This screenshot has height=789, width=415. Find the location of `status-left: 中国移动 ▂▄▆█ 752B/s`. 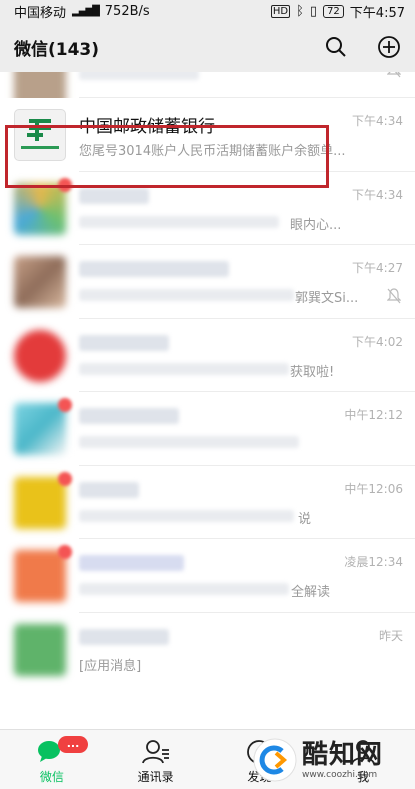

status-left: 中国移动 ▂▄▆█ 752B/s is located at coordinates (82, 11).